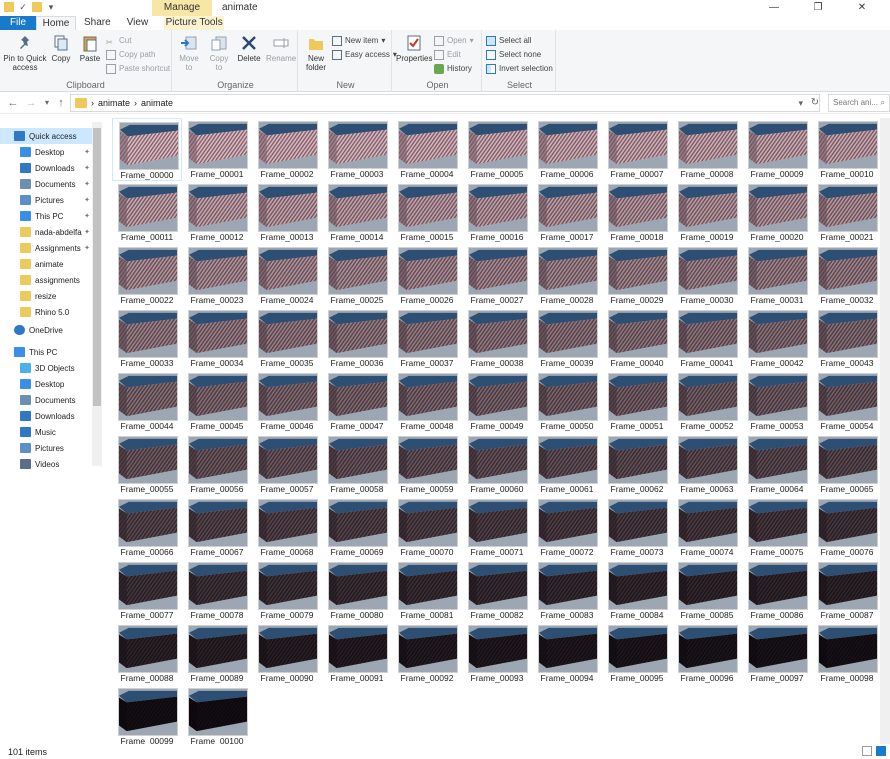 This screenshot has height=759, width=890. I want to click on file-item: Frame_00065, so click(847, 464).